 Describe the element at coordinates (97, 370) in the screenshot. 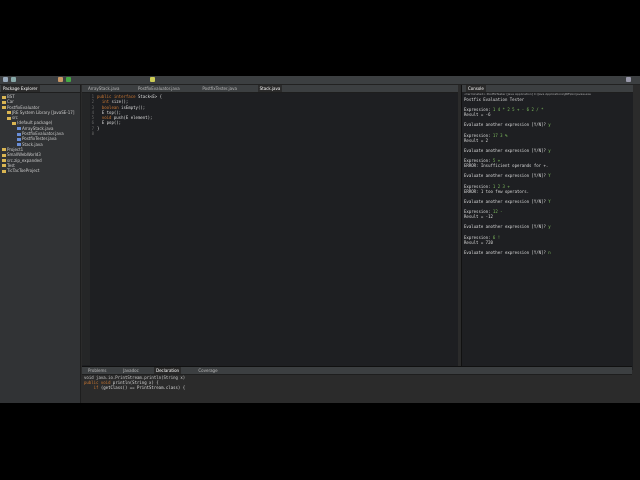

I see `tab-problems: Problems` at that location.